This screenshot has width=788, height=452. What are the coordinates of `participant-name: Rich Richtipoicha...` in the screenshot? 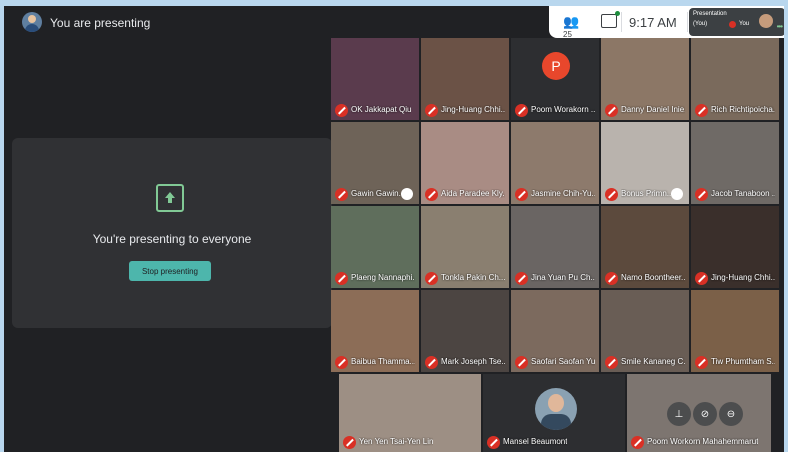 It's located at (743, 109).